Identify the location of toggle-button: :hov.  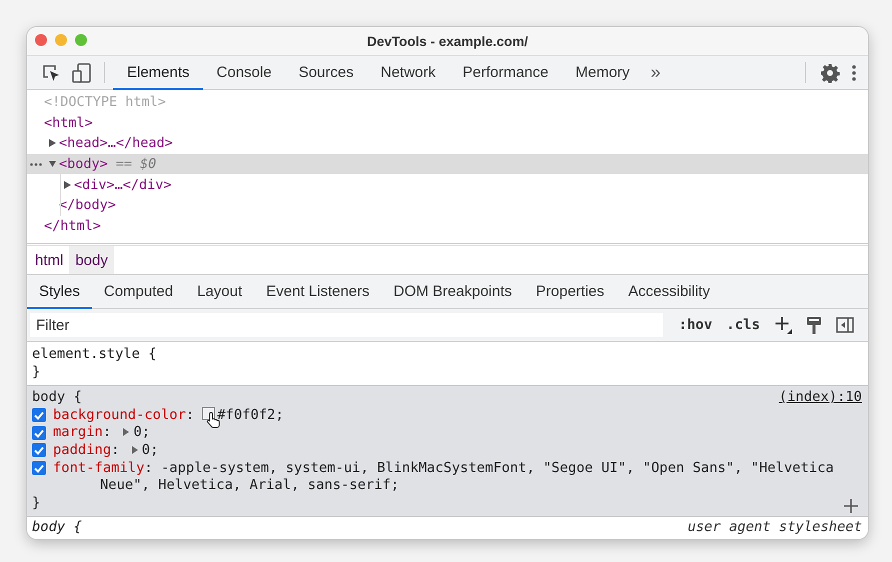
(695, 325).